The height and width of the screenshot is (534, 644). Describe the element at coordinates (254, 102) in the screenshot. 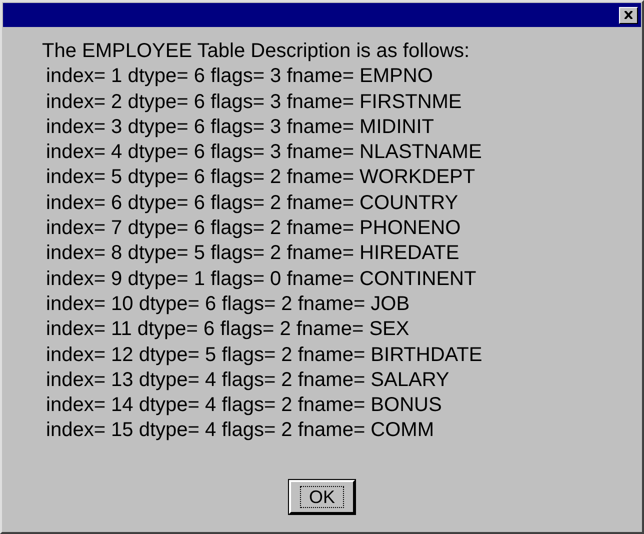

I see `field-description-line: index= 2 dtype= 6 flags= 3 fname= FIRSTNME` at that location.